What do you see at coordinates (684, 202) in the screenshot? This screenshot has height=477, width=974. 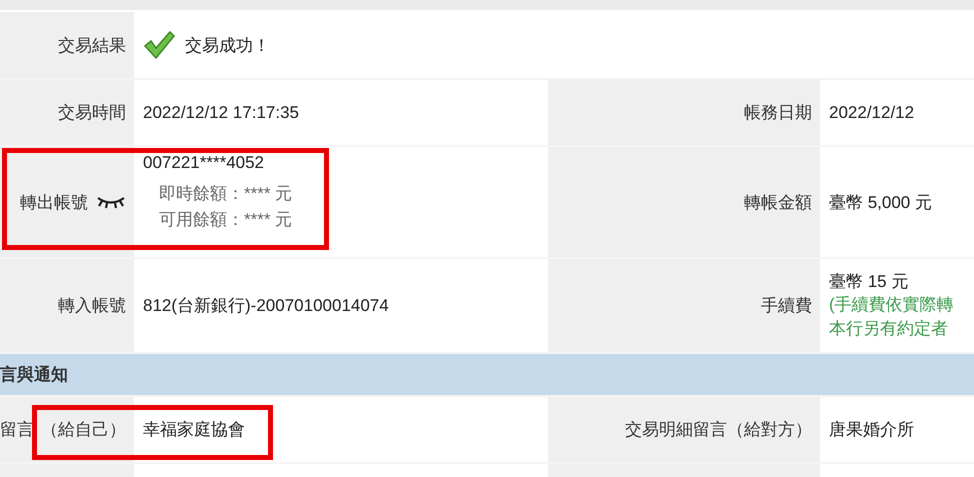 I see `field-label: 轉帳金額` at bounding box center [684, 202].